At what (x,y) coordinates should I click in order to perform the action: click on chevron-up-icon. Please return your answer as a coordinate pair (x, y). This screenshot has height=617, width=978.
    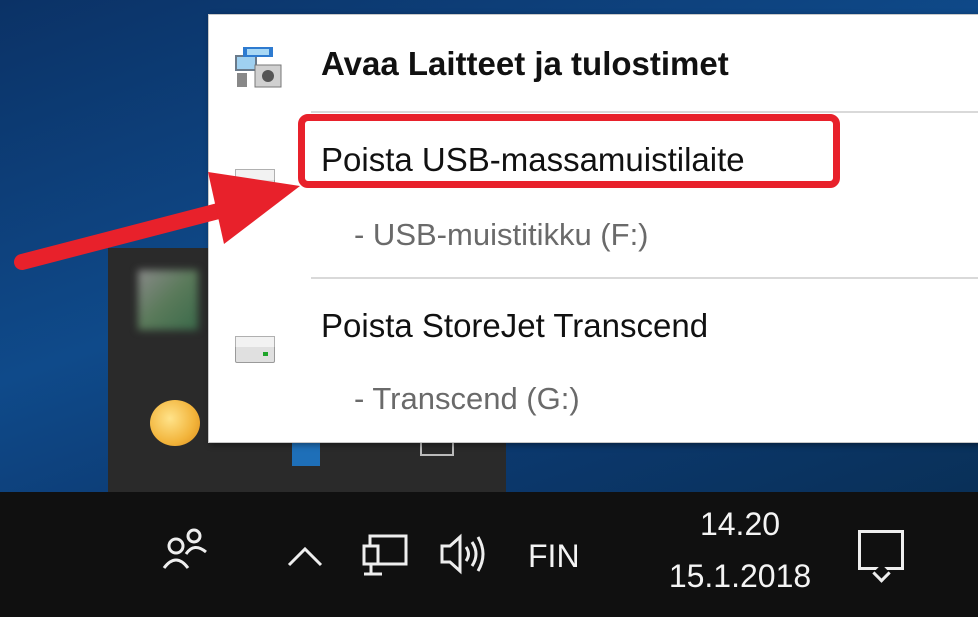
    Looking at the image, I should click on (305, 556).